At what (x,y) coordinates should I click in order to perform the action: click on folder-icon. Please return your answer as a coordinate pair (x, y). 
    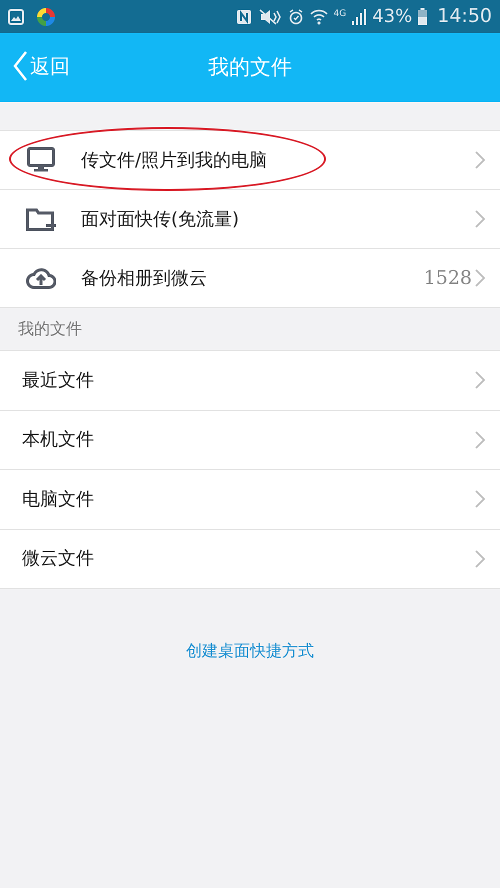
    Looking at the image, I should click on (41, 219).